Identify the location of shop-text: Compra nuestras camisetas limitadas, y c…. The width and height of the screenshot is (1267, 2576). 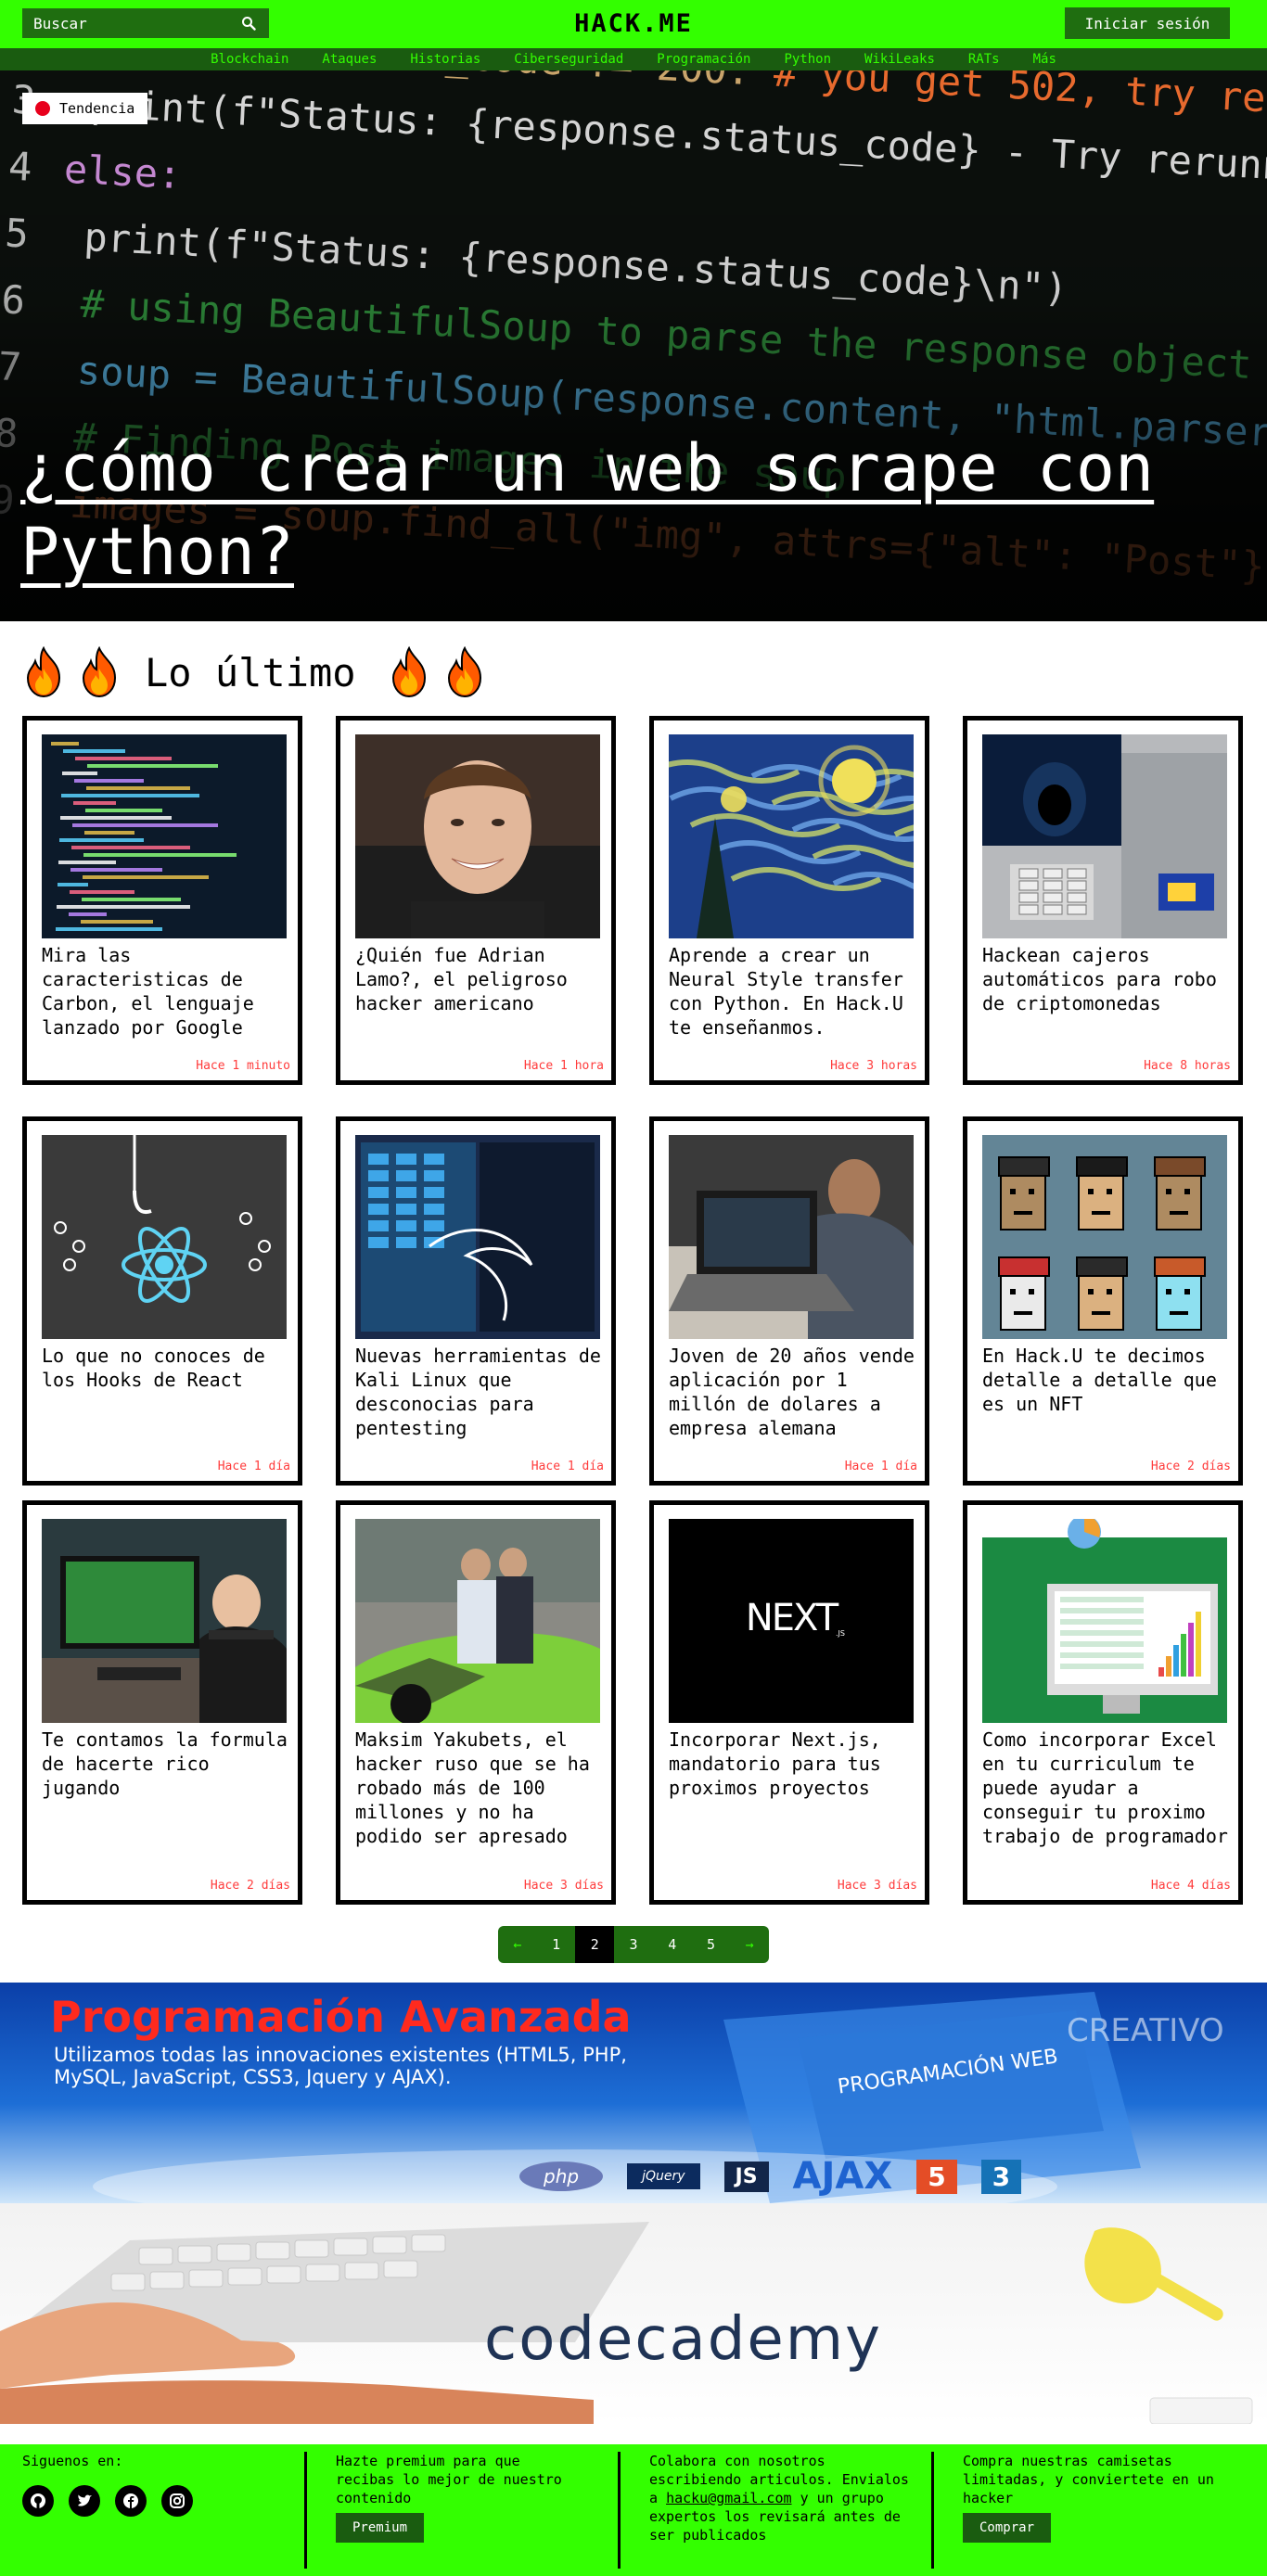
(1088, 2479).